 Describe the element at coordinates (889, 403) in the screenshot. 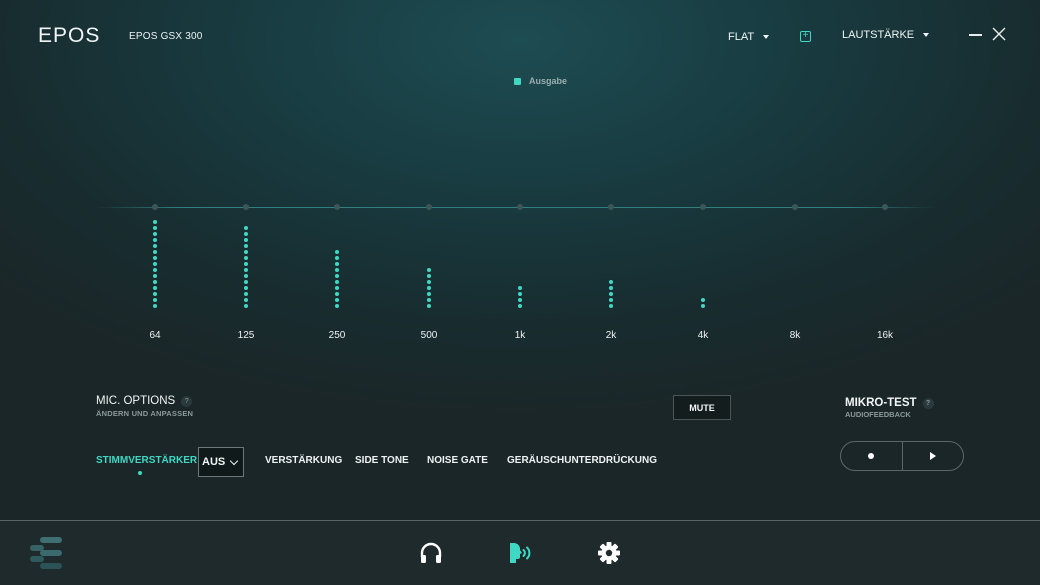

I see `mic-test-title: MIKRO-TEST ?` at that location.